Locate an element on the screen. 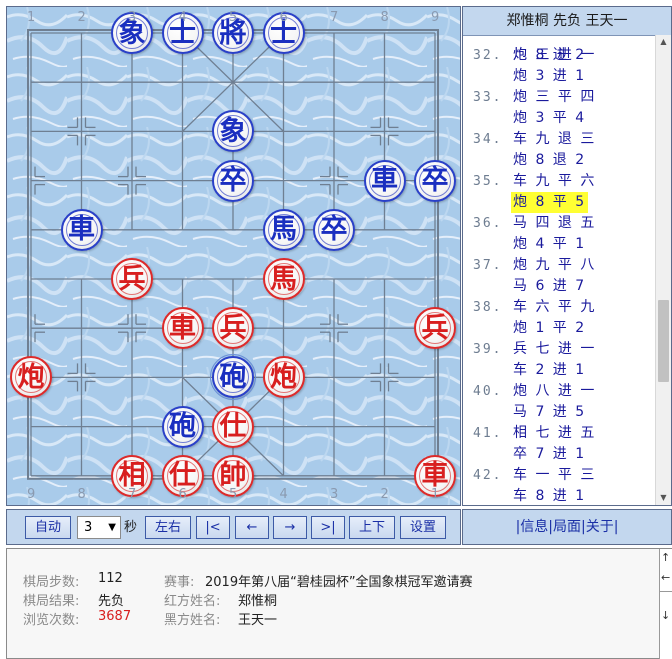  move-text: 炮 三 进 一 is located at coordinates (555, 55).